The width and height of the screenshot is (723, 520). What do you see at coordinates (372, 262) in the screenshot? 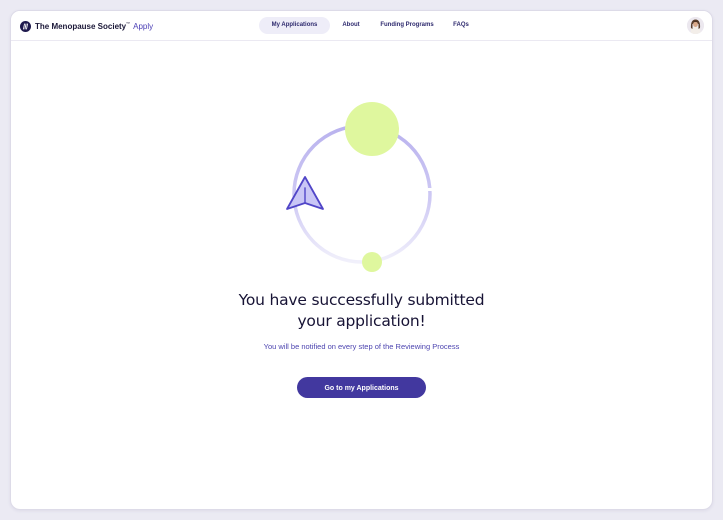
I see `small-lime-circle` at bounding box center [372, 262].